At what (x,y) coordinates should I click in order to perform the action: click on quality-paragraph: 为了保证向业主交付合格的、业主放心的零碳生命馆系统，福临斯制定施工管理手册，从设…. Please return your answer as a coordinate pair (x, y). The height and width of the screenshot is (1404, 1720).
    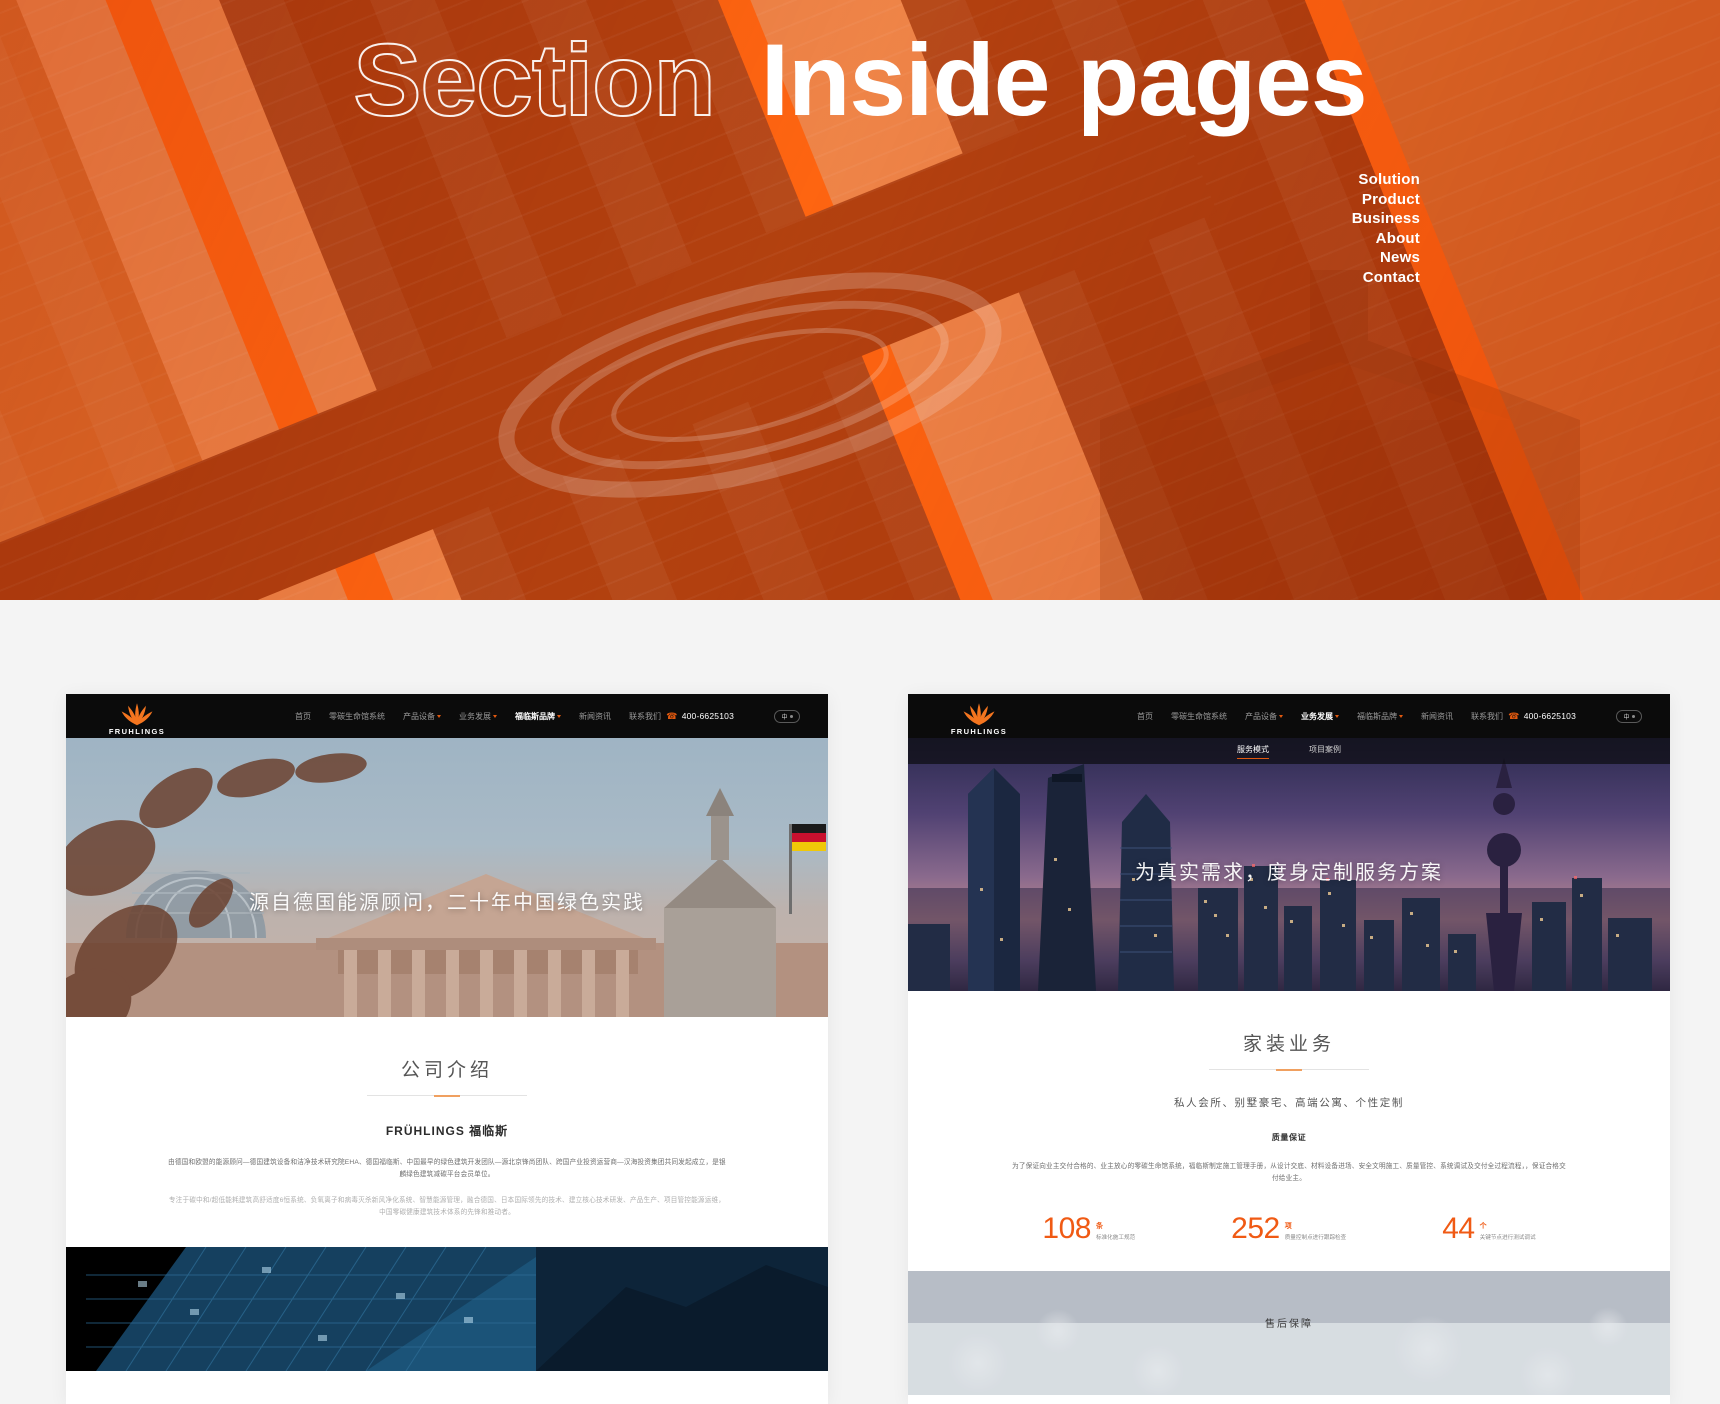
    Looking at the image, I should click on (1289, 1172).